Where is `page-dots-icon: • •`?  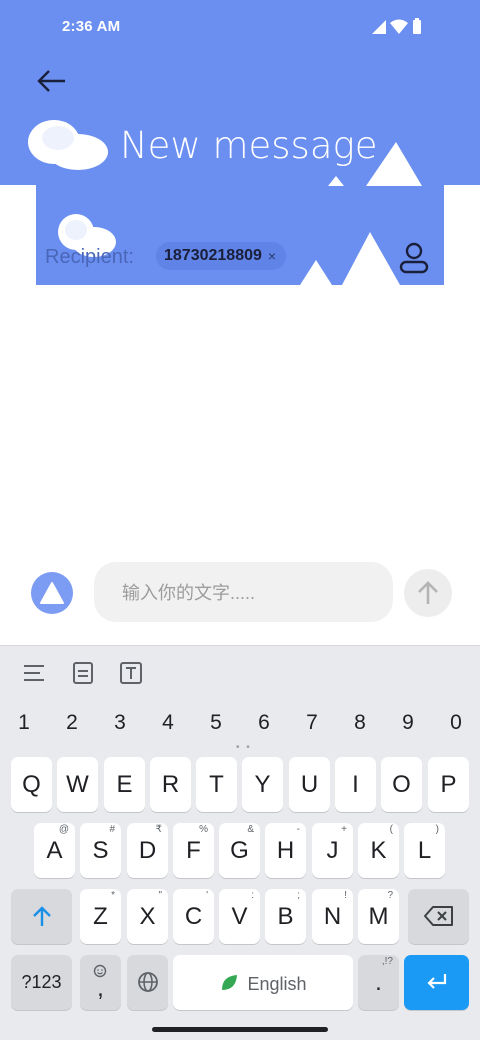
page-dots-icon: • • is located at coordinates (244, 747).